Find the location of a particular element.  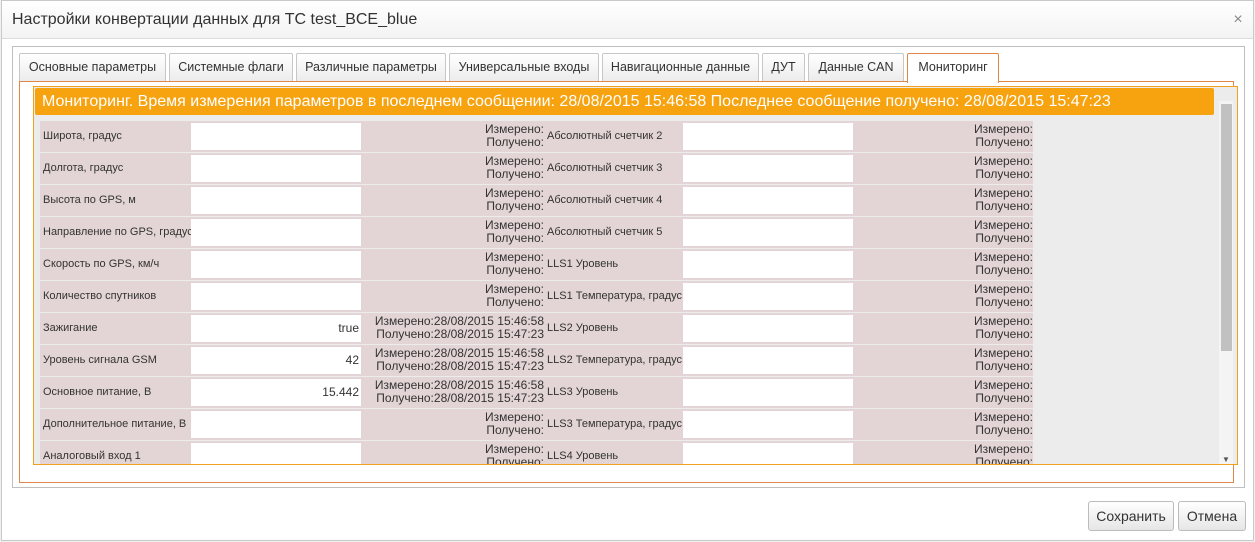

tab-fuel-sensors: ДУТ is located at coordinates (783, 67).